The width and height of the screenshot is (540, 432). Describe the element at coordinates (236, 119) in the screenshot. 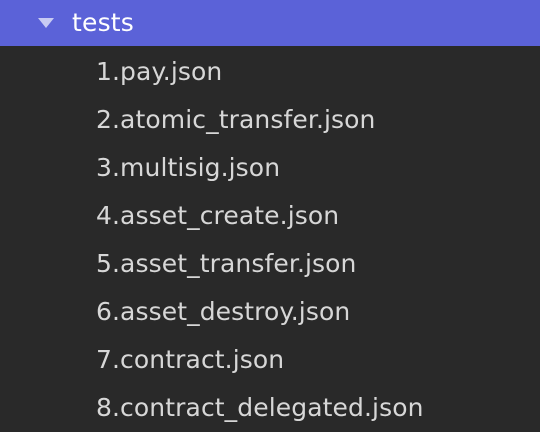

I see `file-label: 2.atomic_transfer.json` at that location.